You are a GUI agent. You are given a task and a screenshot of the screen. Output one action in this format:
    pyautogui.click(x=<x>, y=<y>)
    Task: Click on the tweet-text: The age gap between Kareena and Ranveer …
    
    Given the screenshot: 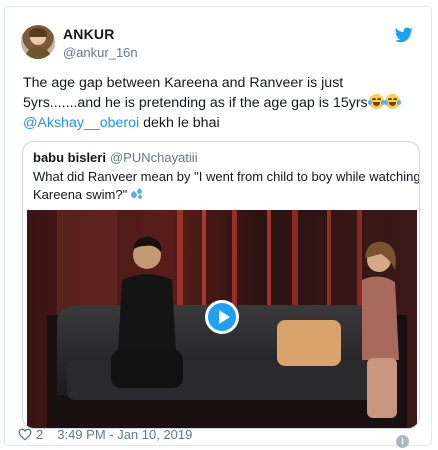 What is the action you would take?
    pyautogui.click(x=223, y=103)
    